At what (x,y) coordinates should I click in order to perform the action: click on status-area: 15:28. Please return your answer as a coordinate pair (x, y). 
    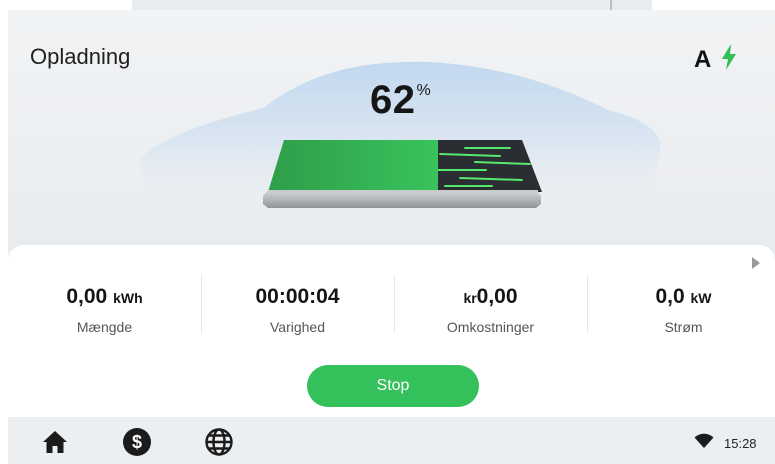
    Looking at the image, I should click on (725, 443).